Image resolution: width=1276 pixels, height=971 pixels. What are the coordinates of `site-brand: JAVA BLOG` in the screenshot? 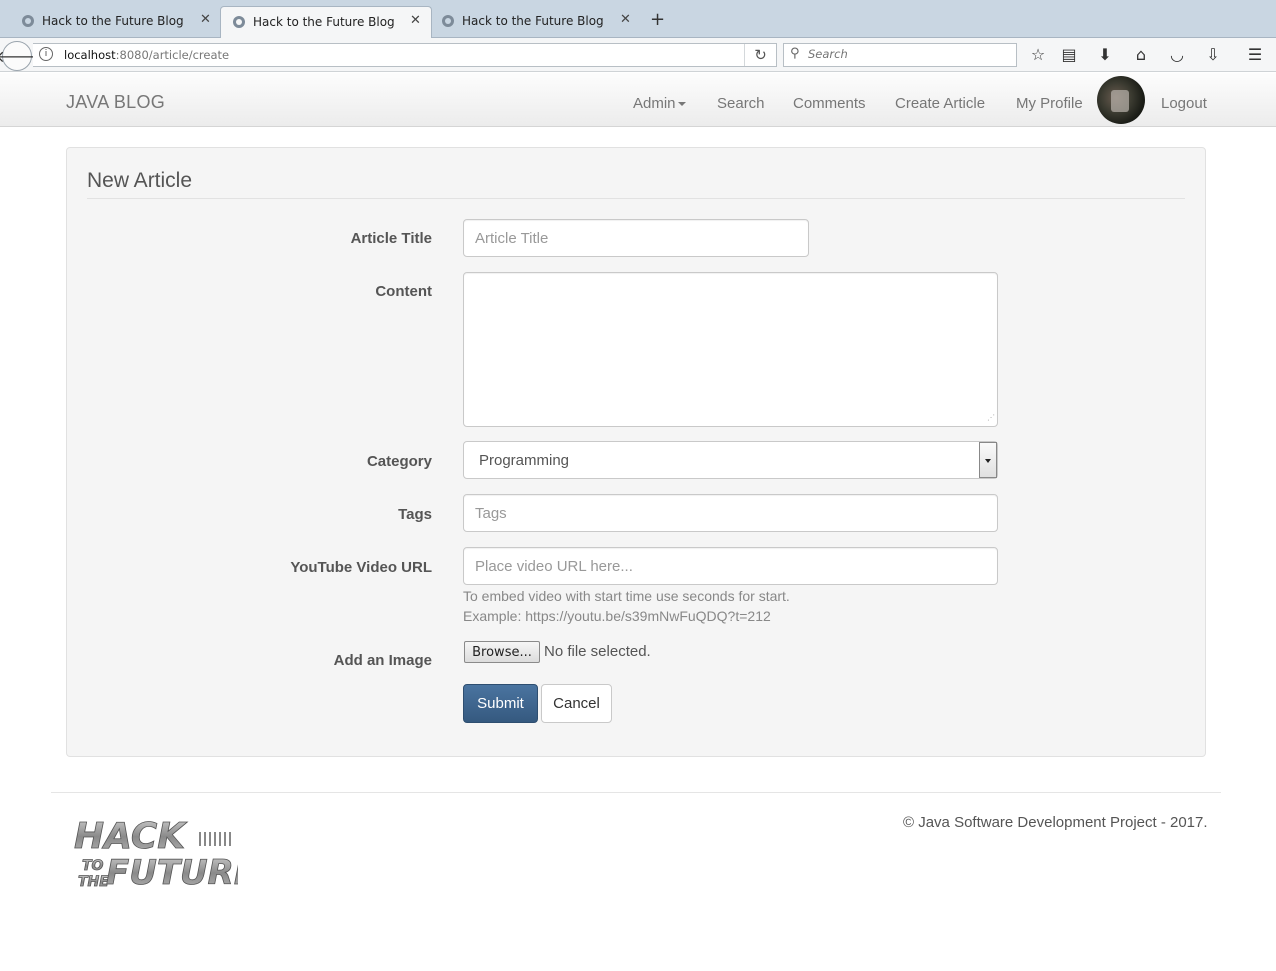 It's located at (115, 102).